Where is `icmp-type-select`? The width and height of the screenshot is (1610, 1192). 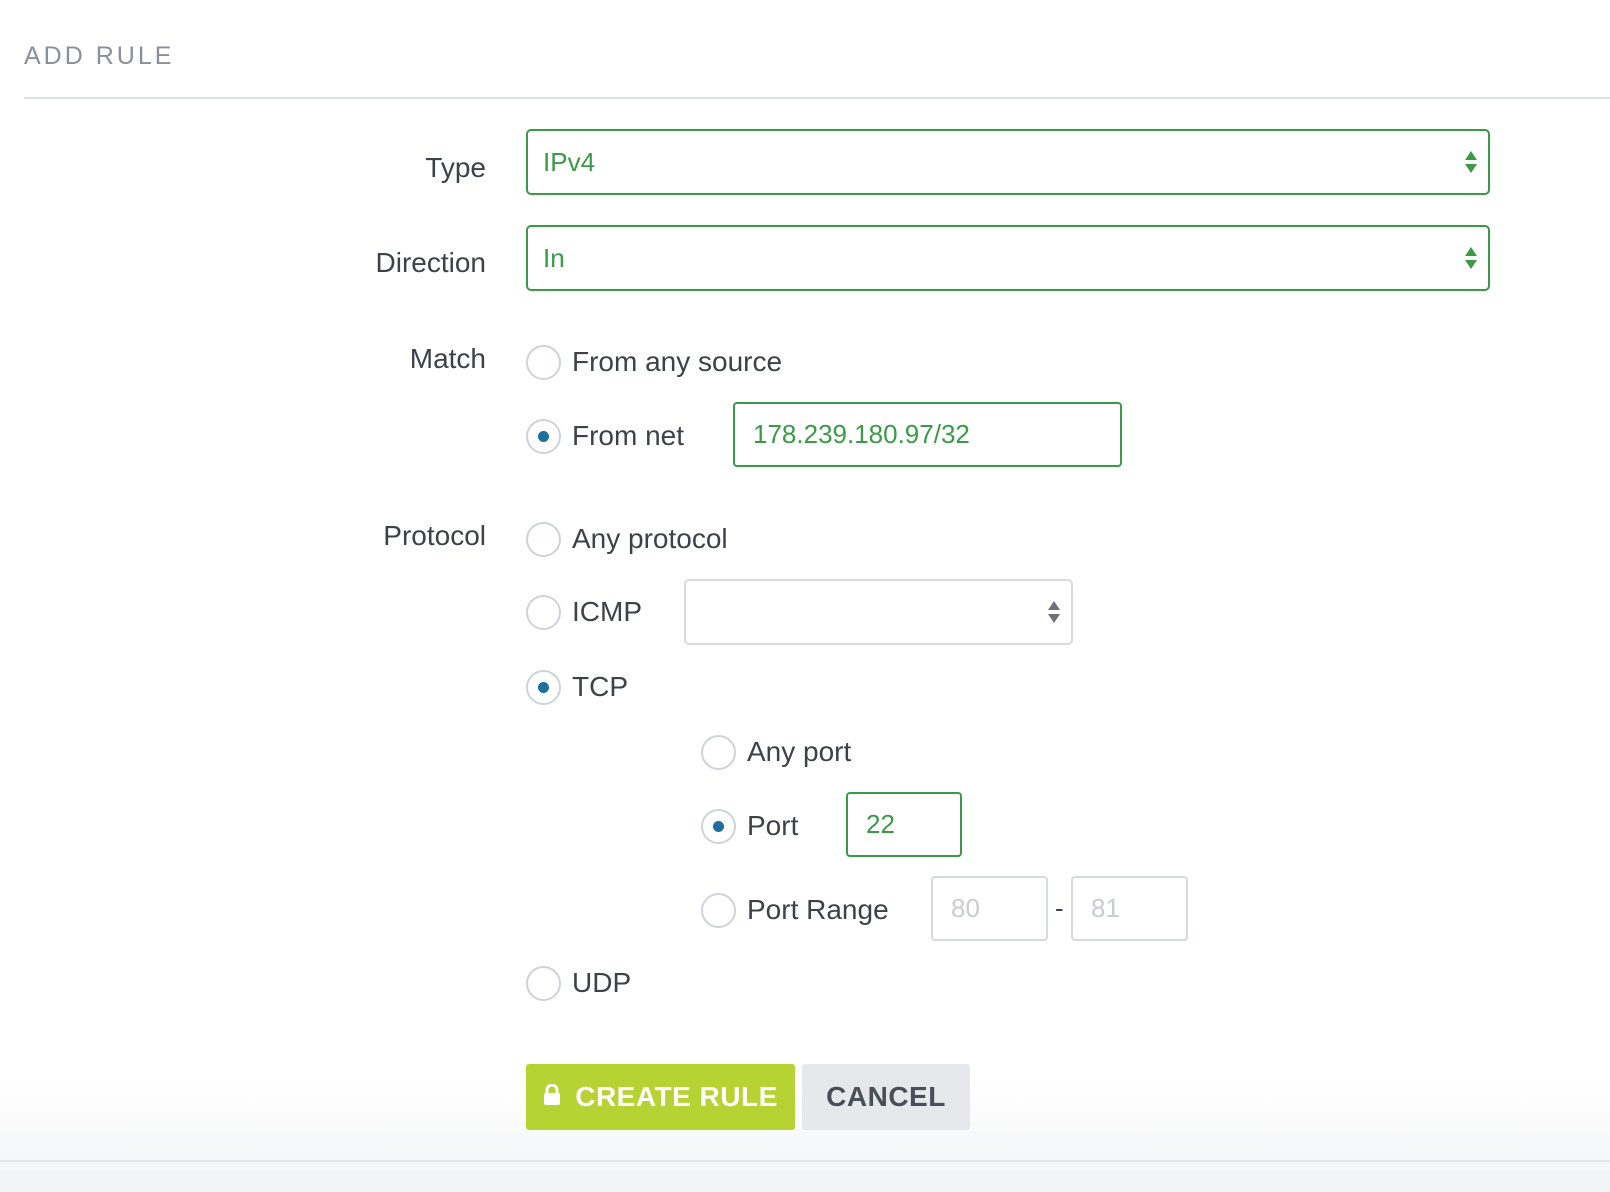
icmp-type-select is located at coordinates (878, 612).